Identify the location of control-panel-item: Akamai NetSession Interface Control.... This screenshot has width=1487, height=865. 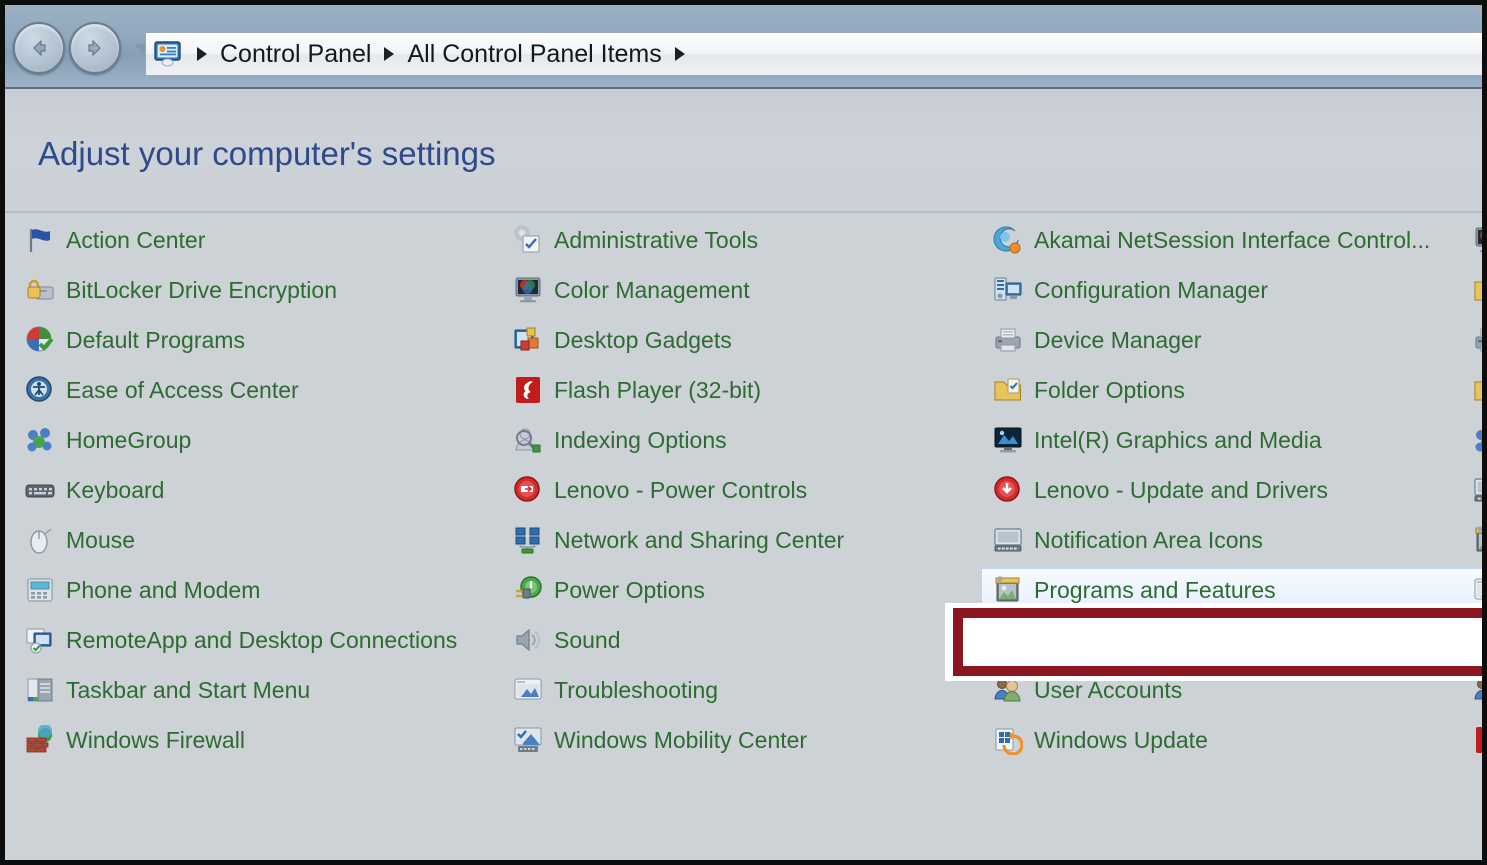
(1233, 240).